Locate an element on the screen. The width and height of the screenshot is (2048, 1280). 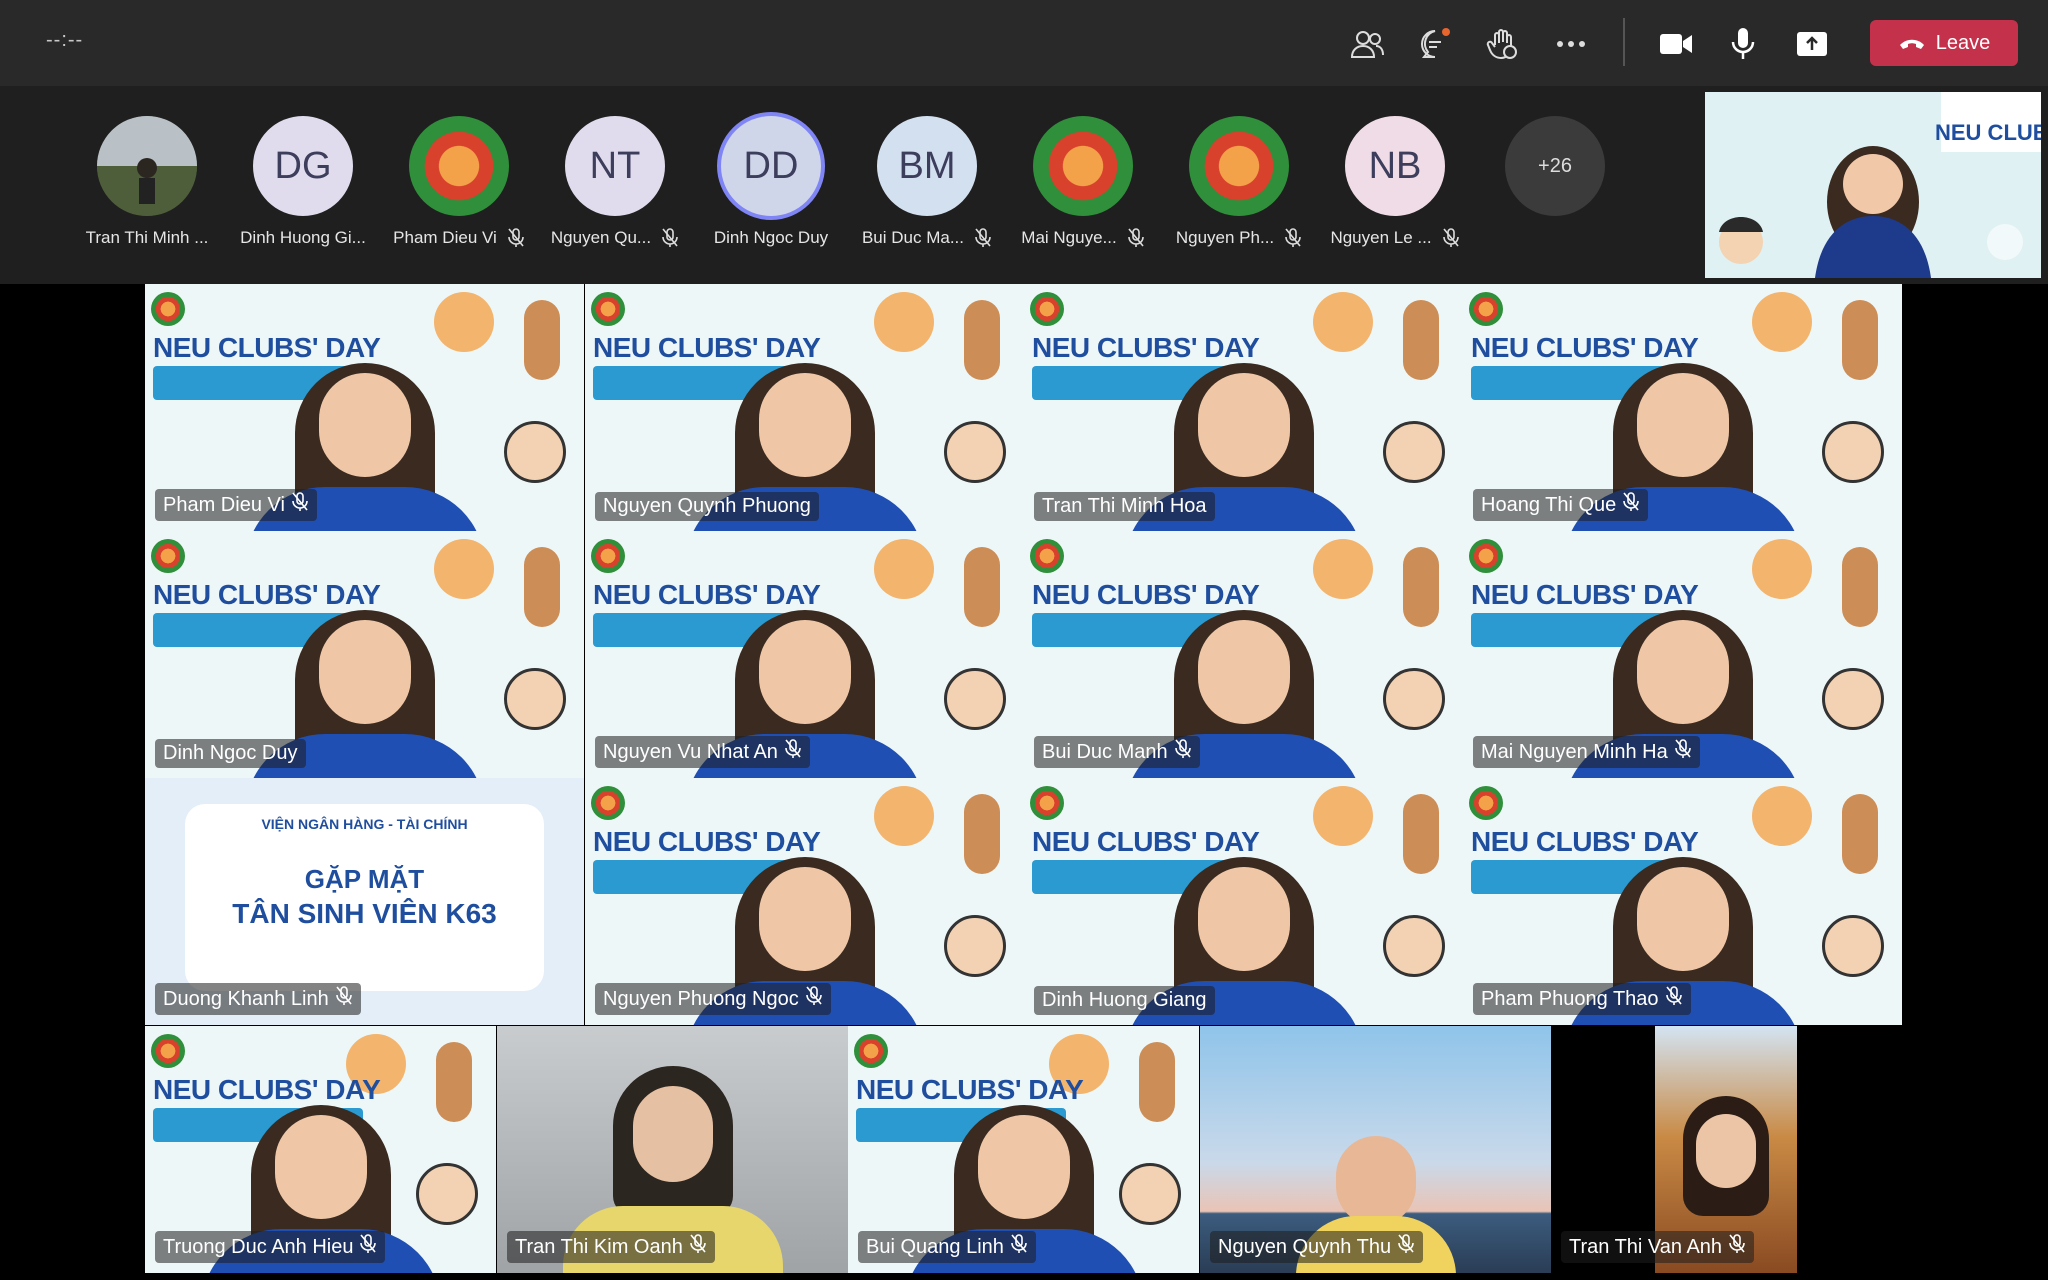
video-tile: NEU CLUBS' DAY Pham Phuong Thao is located at coordinates (1682, 901).